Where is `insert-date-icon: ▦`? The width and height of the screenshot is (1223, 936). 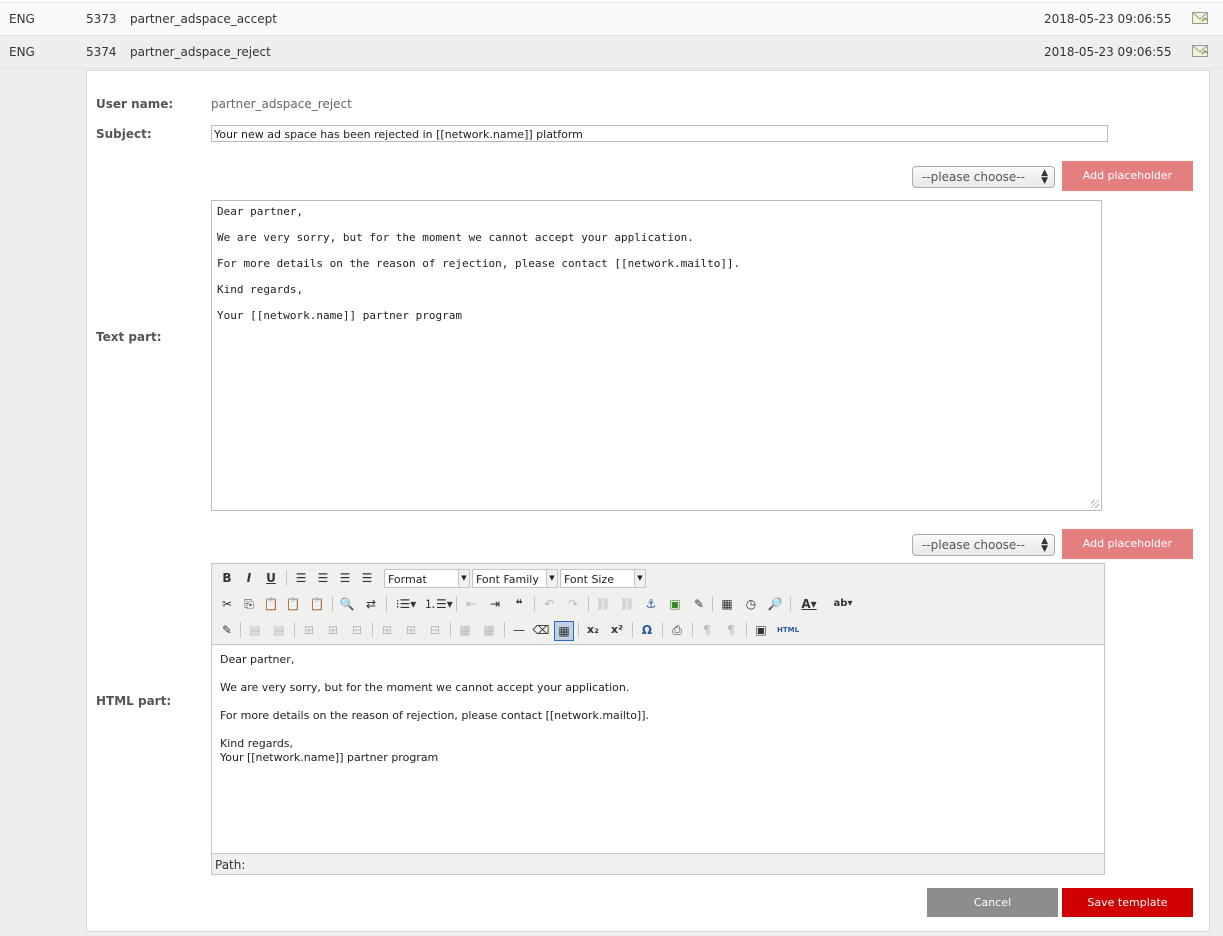
insert-date-icon: ▦ is located at coordinates (727, 604).